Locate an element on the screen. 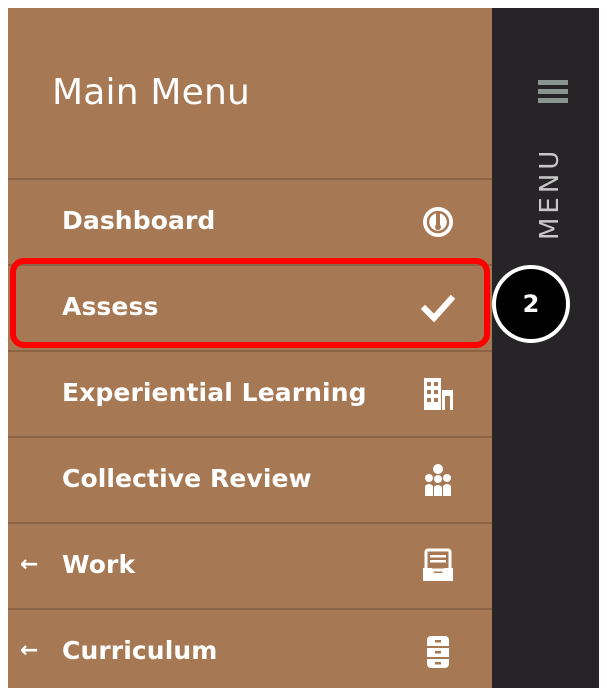 The image size is (607, 692). menu-item-label: Experiential Learning is located at coordinates (214, 392).